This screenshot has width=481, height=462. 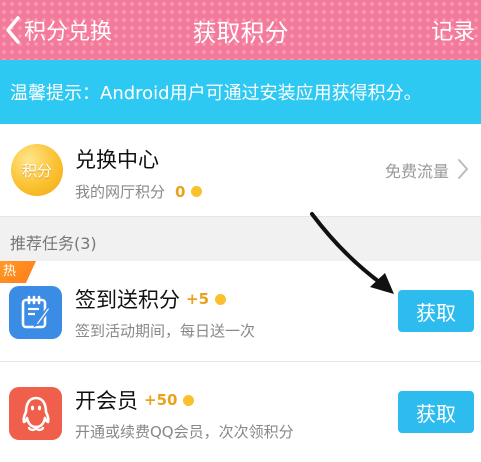 What do you see at coordinates (35, 413) in the screenshot?
I see `penguin-icon` at bounding box center [35, 413].